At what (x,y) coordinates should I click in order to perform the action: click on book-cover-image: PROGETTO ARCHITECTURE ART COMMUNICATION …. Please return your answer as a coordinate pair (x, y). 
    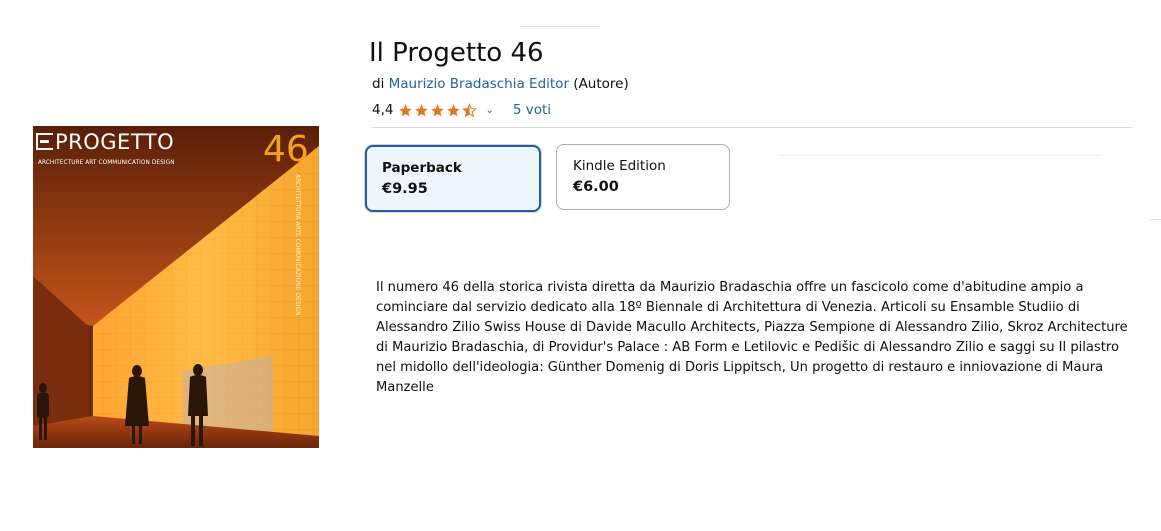
    Looking at the image, I should click on (176, 287).